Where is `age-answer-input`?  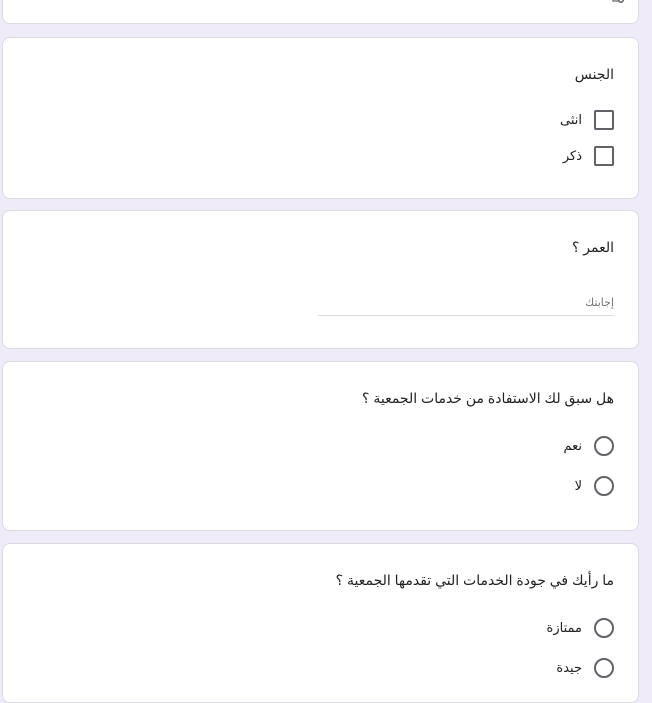 age-answer-input is located at coordinates (466, 303).